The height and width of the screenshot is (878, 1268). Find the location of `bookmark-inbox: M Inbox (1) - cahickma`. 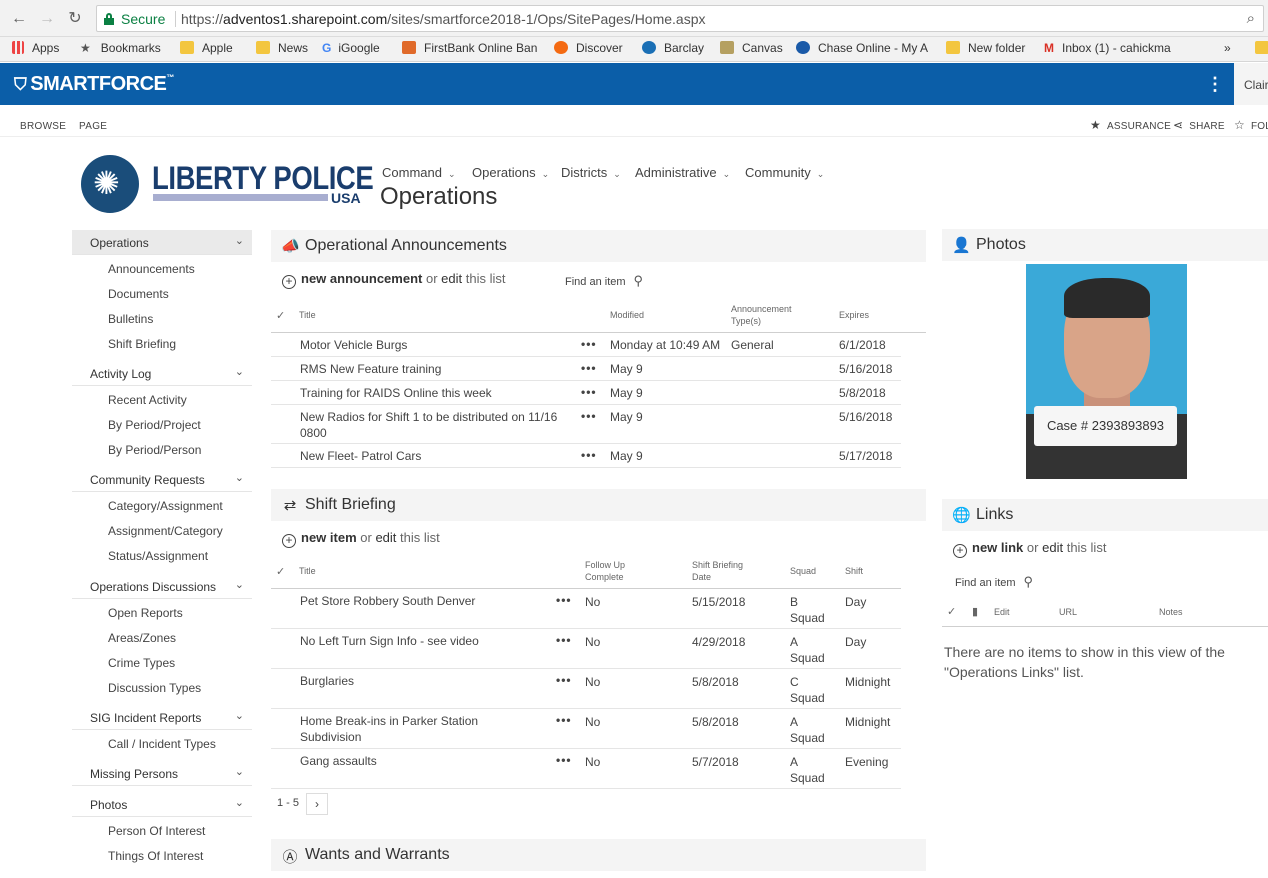

bookmark-inbox: M Inbox (1) - cahickma is located at coordinates (1107, 49).